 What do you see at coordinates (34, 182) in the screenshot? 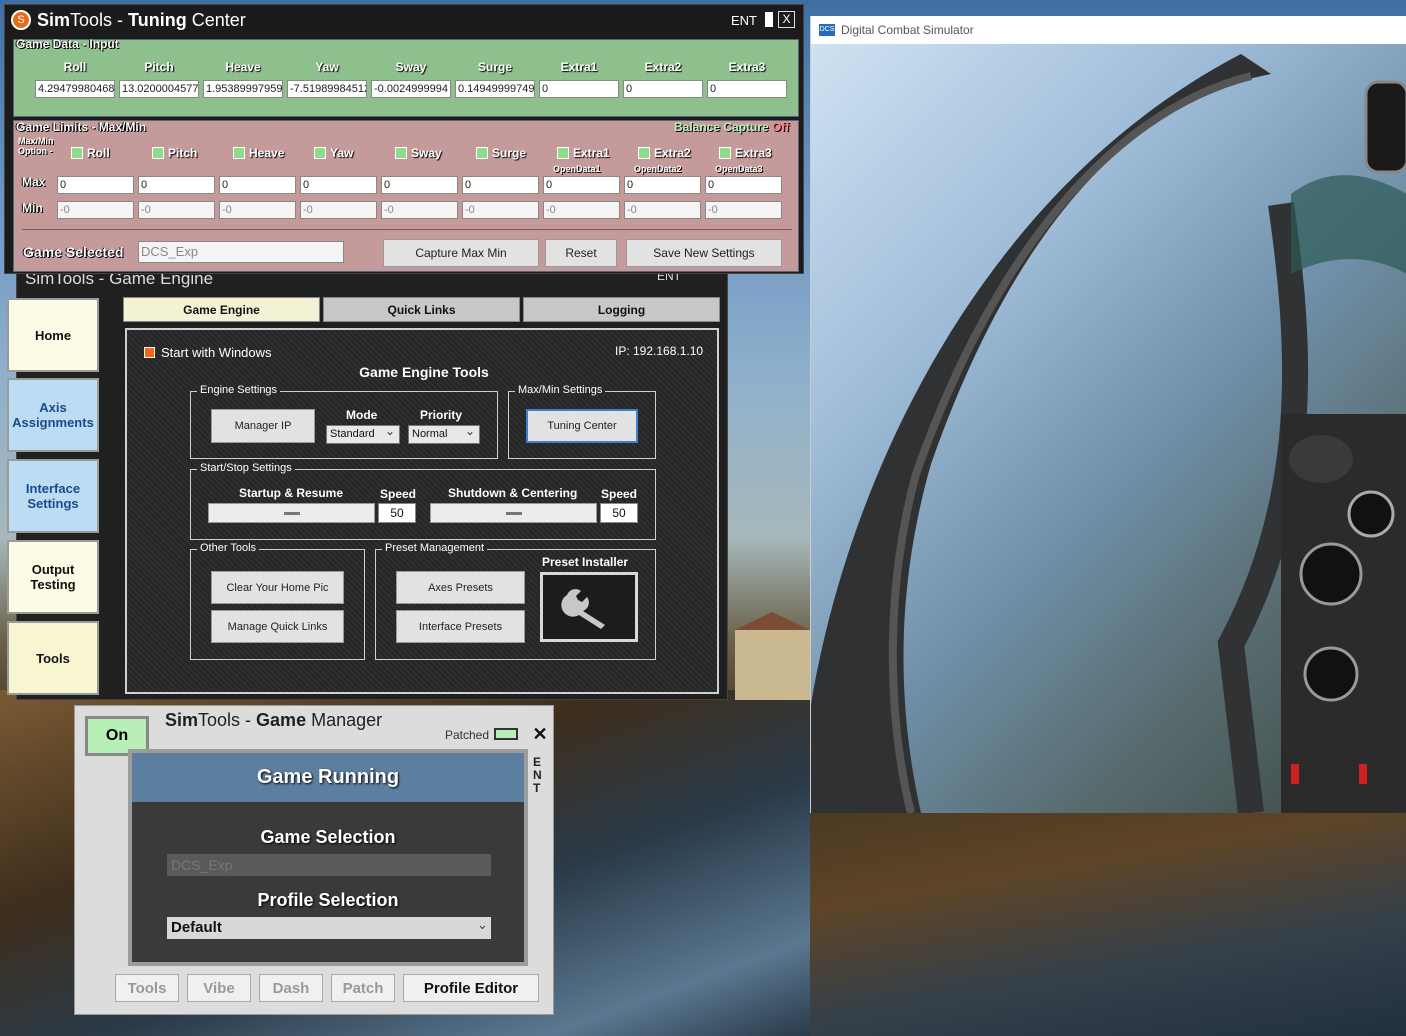
I see `max-row-label: Max` at bounding box center [34, 182].